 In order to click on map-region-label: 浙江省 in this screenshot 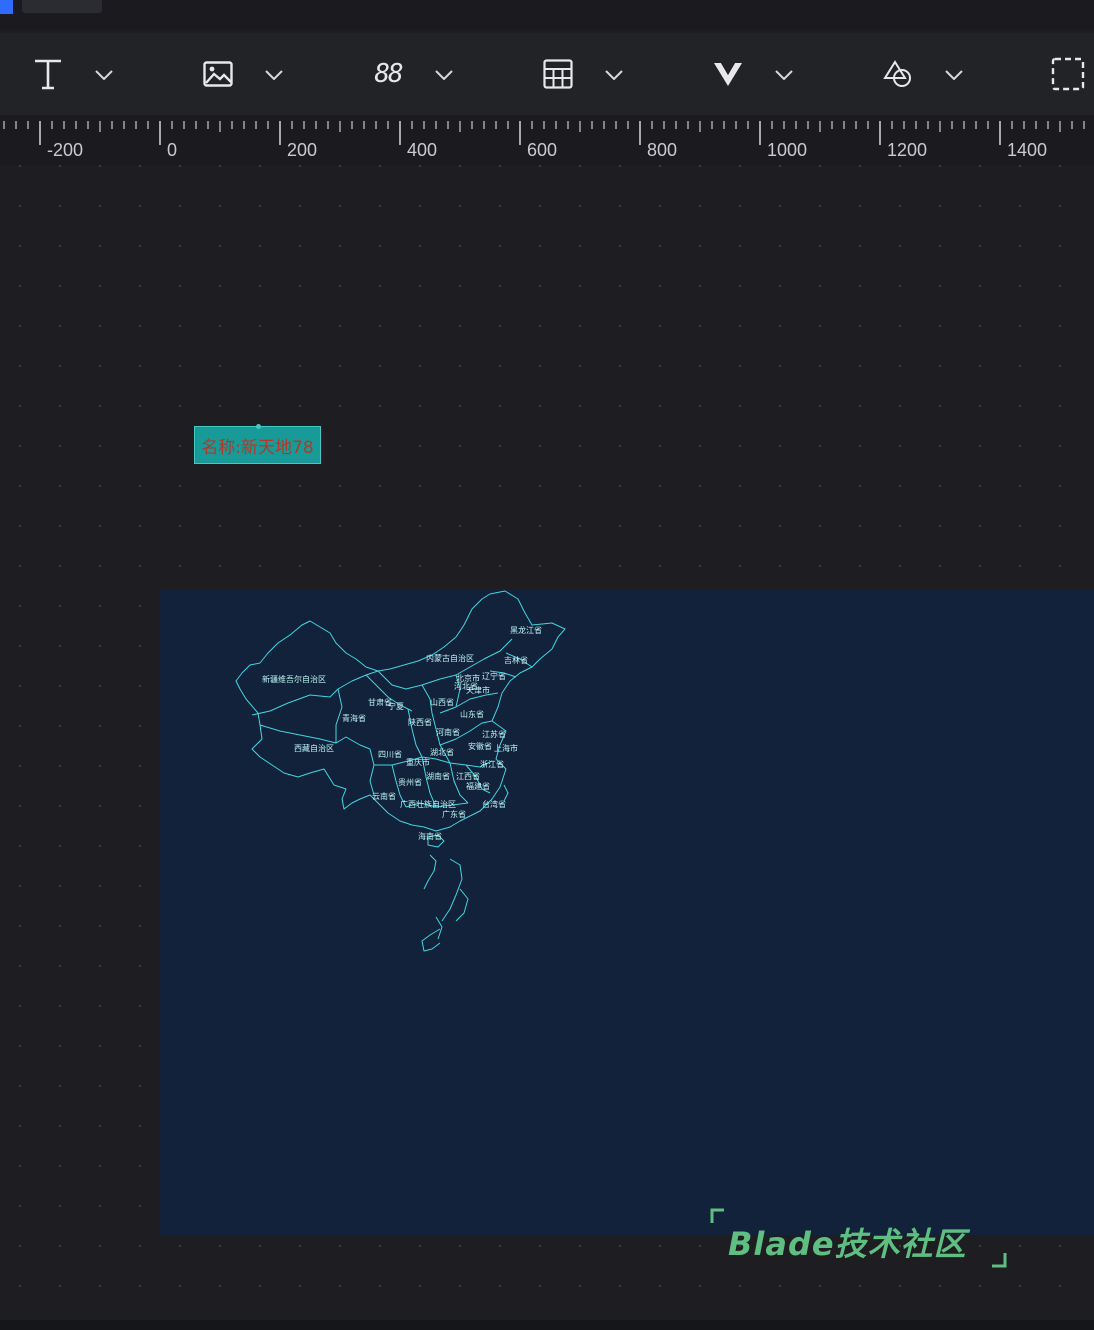, I will do `click(492, 764)`.